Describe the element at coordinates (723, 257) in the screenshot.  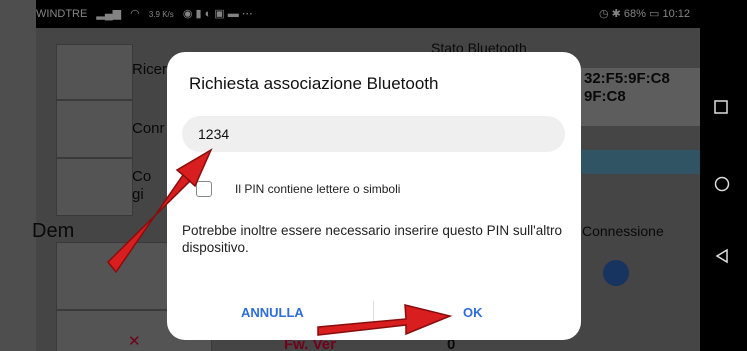
I see `back-icon` at that location.